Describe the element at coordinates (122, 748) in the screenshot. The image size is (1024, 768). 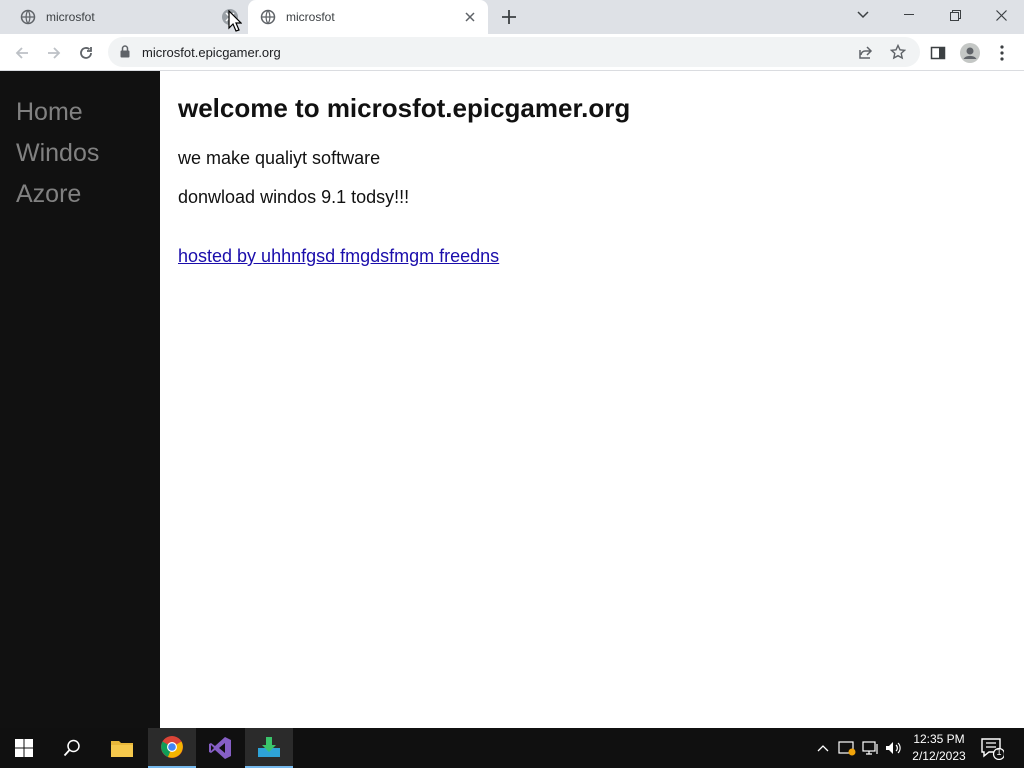
I see `file-explorer-icon` at that location.